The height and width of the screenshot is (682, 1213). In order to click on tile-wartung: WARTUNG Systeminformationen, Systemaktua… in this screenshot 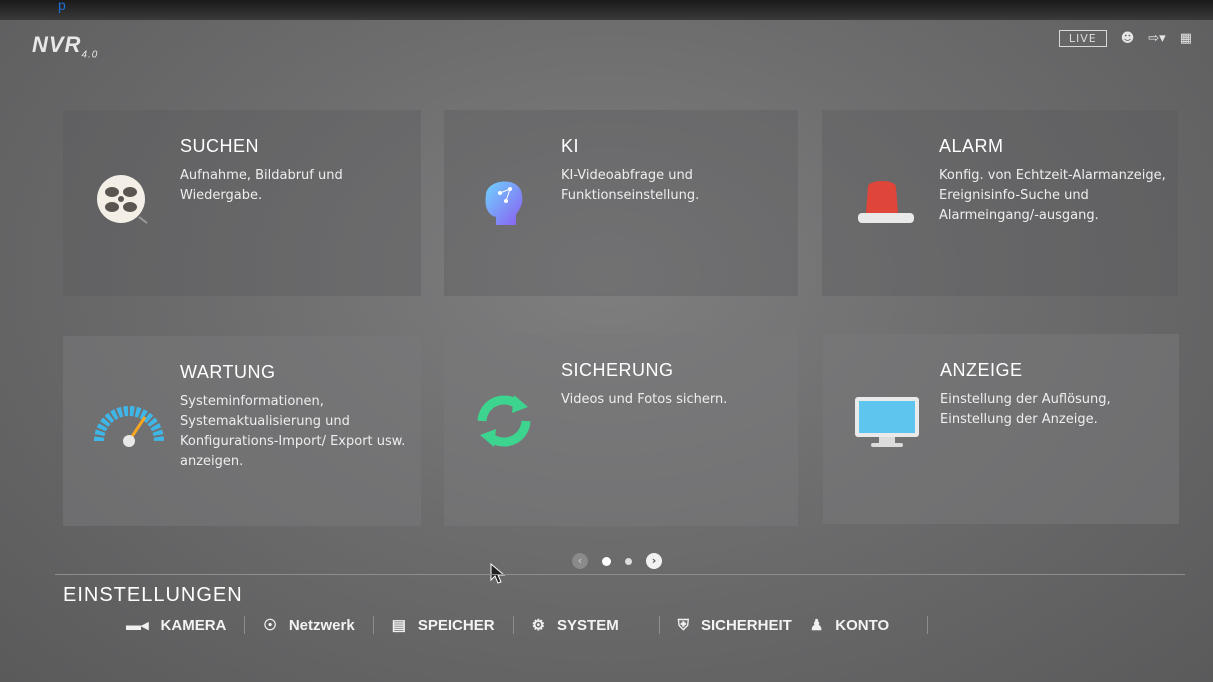, I will do `click(242, 431)`.